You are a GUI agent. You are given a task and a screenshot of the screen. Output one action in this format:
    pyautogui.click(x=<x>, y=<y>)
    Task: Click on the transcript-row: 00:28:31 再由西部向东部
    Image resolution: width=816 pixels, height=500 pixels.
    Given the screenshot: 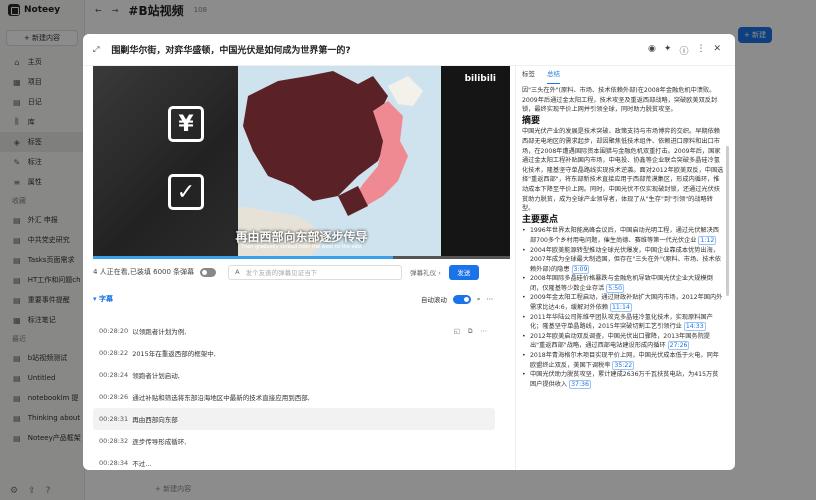 What is the action you would take?
    pyautogui.click(x=294, y=419)
    